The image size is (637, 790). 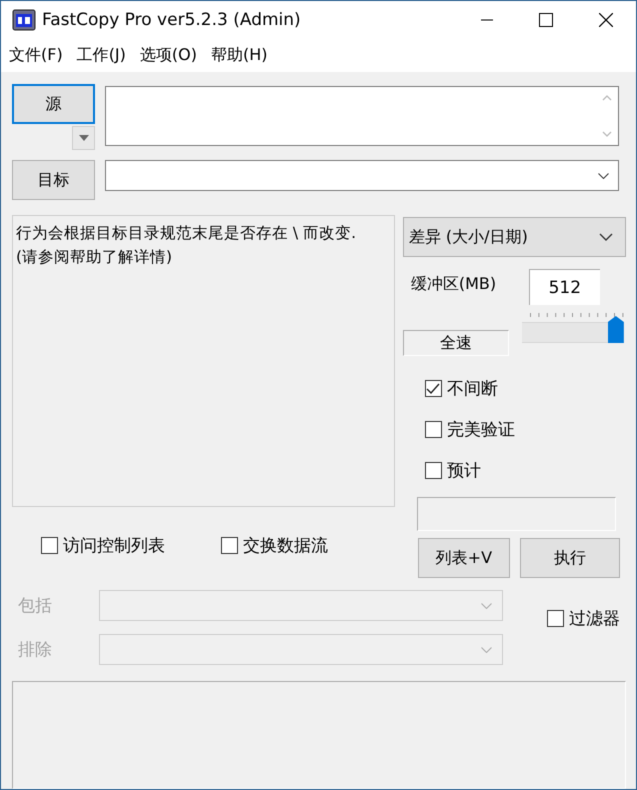 I want to click on speed-slider, so click(x=573, y=329).